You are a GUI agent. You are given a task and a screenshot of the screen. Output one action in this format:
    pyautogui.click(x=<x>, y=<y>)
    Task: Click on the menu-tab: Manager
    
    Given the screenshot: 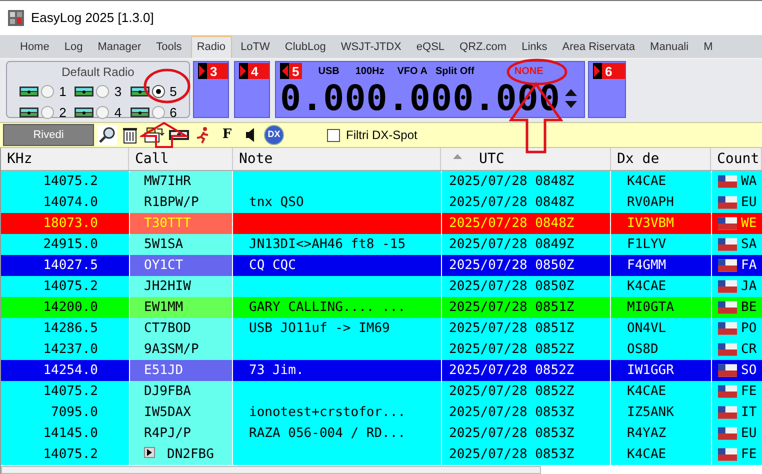 What is the action you would take?
    pyautogui.click(x=120, y=47)
    